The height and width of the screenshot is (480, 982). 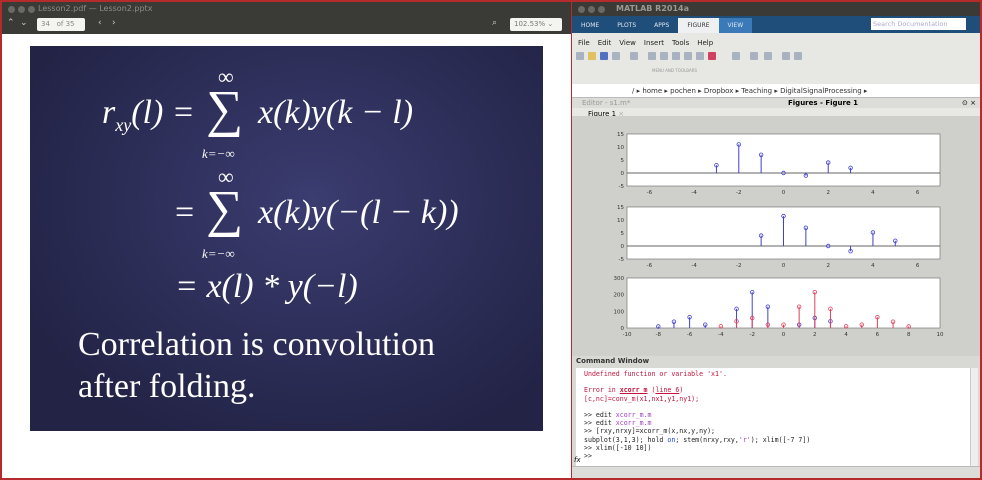 I want to click on menu-file: File, so click(x=584, y=43).